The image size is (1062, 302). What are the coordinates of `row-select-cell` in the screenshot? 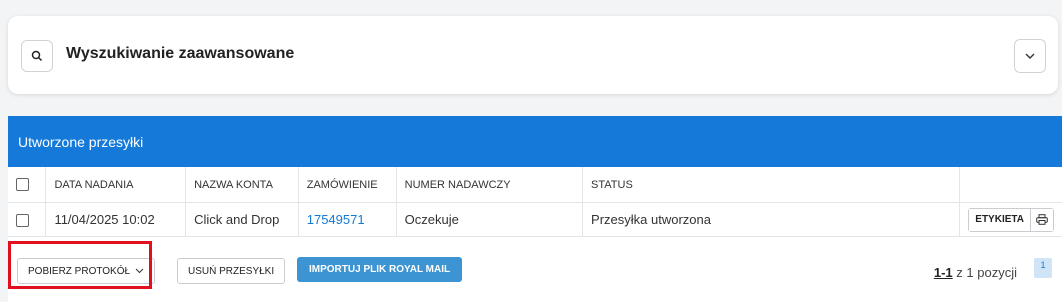 It's located at (27, 219).